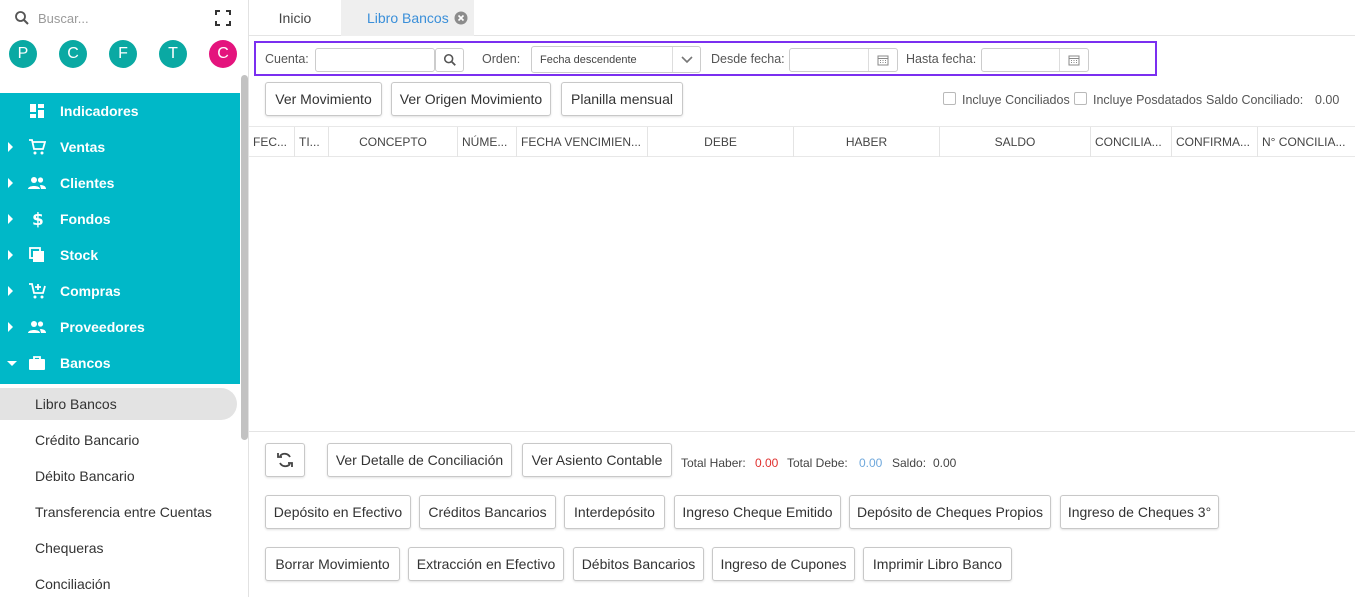 This screenshot has width=1355, height=597. I want to click on incluye-posdatados-checkbox, so click(1080, 98).